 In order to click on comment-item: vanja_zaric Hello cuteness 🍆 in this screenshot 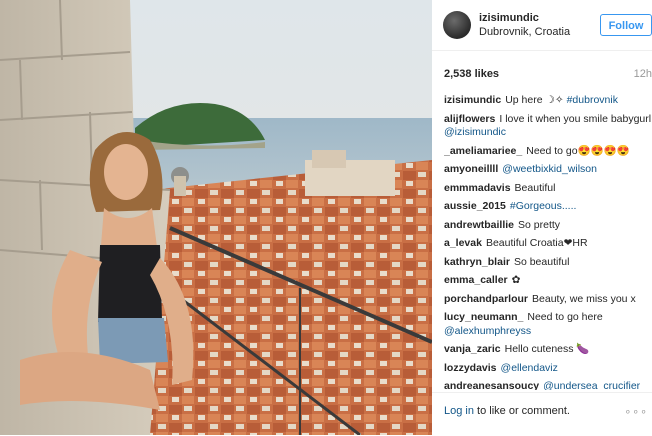, I will do `click(548, 350)`.